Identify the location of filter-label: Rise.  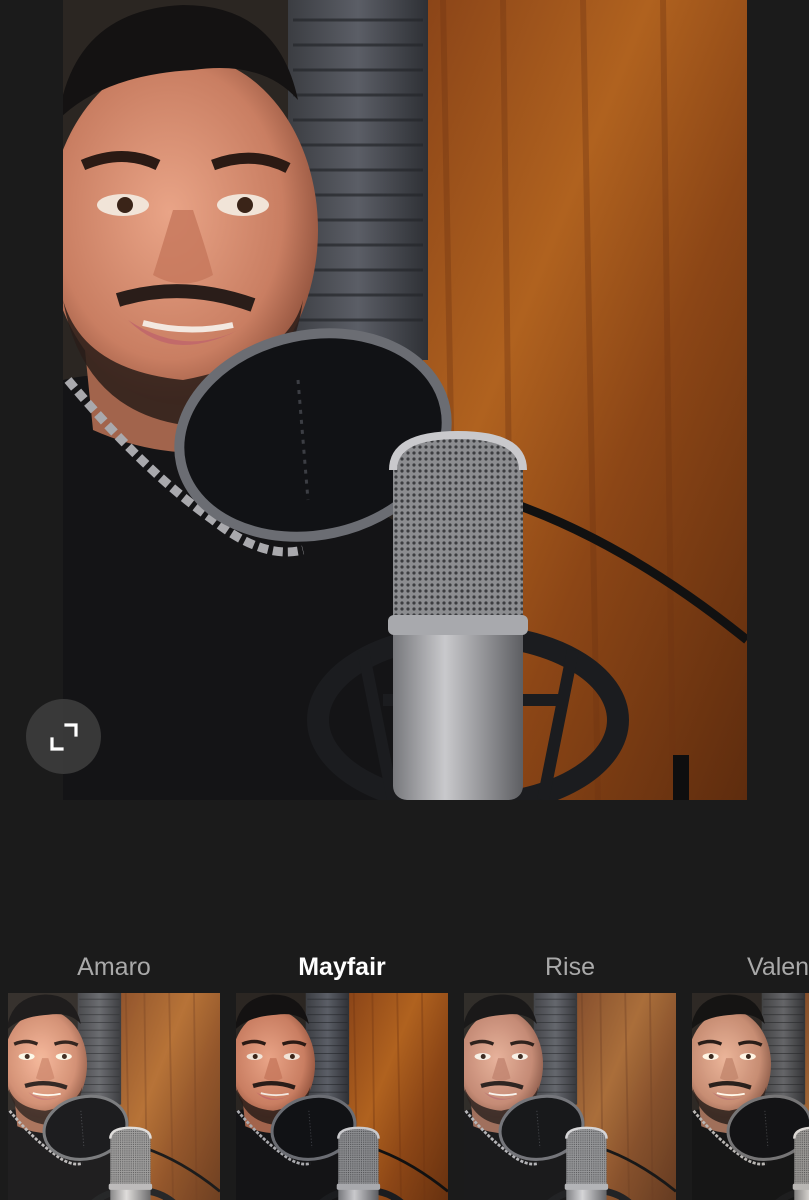
(569, 967).